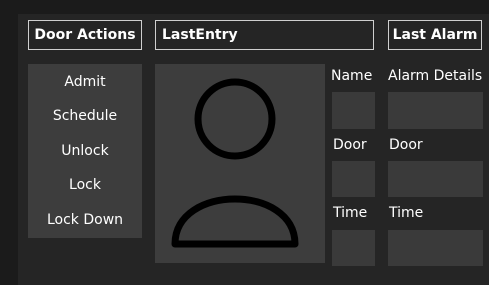 The image size is (489, 285). Describe the element at coordinates (406, 145) in the screenshot. I see `alarm-door-label: Door` at that location.